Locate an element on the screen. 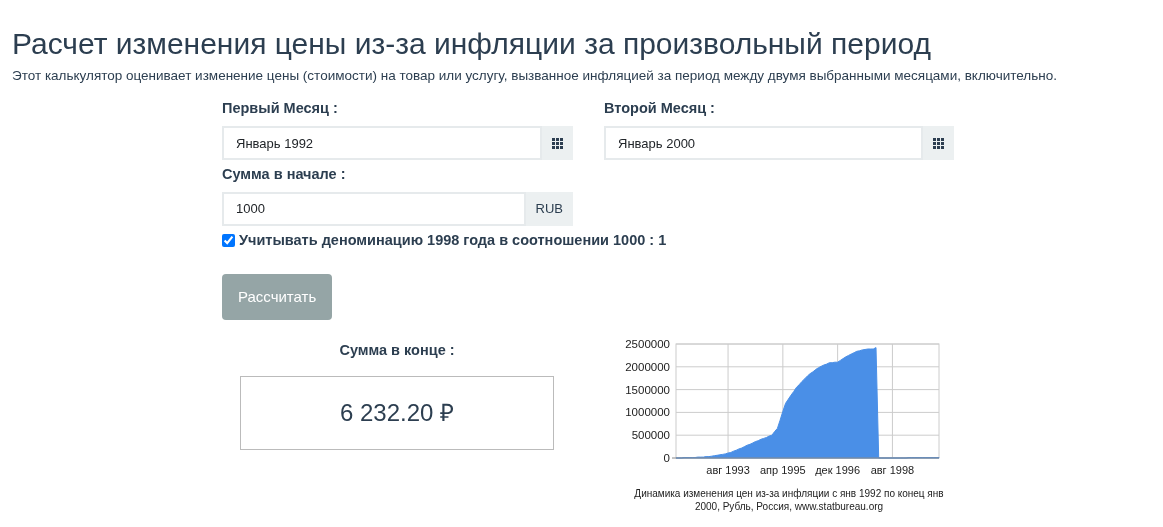  y-tick-label: 2500000 is located at coordinates (647, 344).